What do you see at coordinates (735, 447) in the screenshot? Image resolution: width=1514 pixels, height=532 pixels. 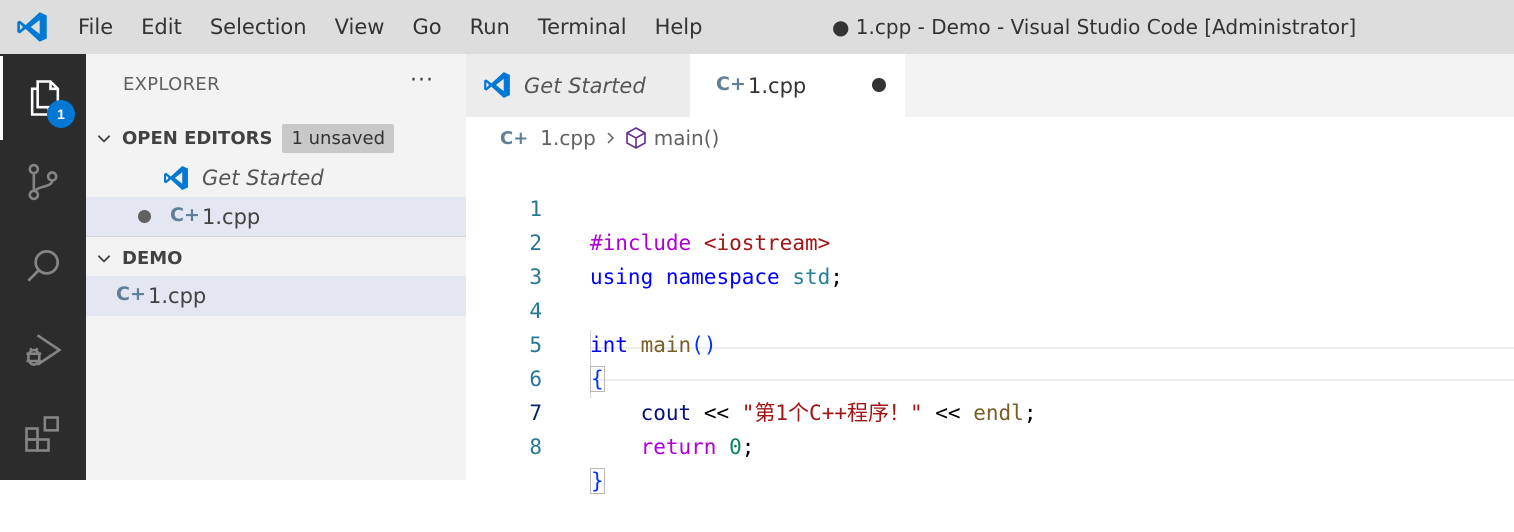 I see `token-number: 0` at bounding box center [735, 447].